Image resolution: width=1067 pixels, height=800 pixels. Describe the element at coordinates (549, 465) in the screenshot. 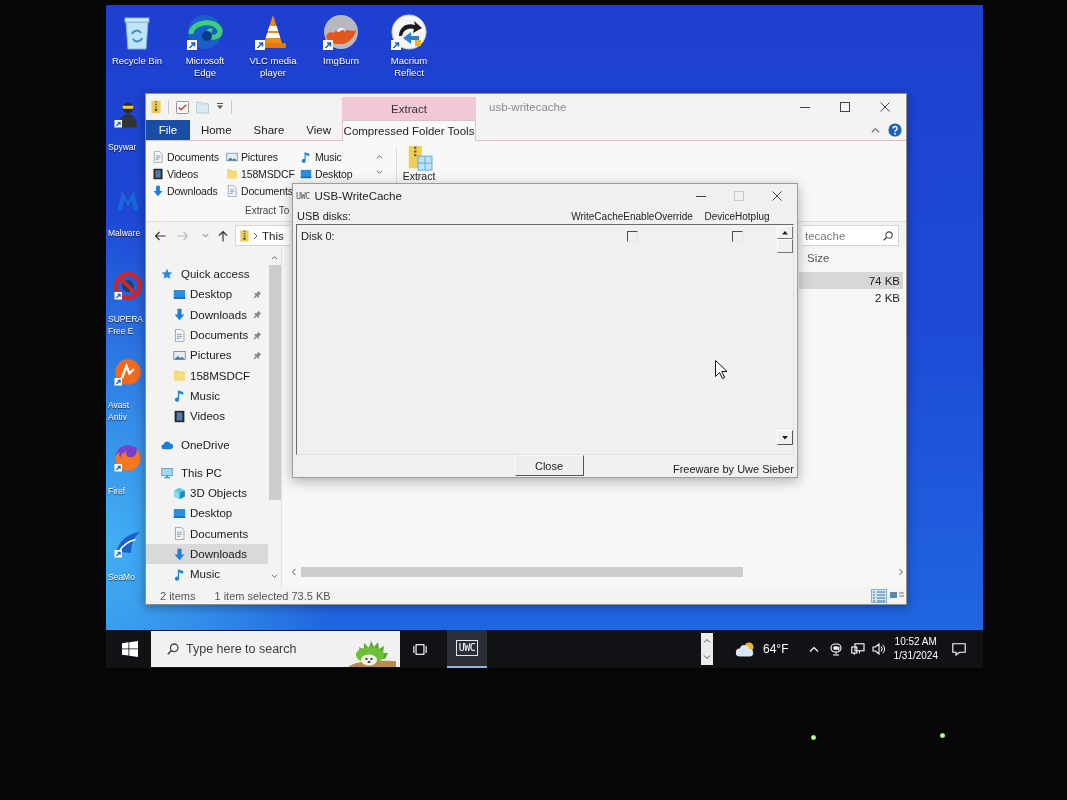

I see `close-button: Close` at that location.